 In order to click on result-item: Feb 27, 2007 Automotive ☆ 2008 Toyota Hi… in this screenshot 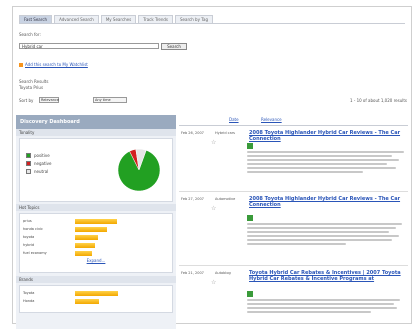, I will do `click(293, 229)`.